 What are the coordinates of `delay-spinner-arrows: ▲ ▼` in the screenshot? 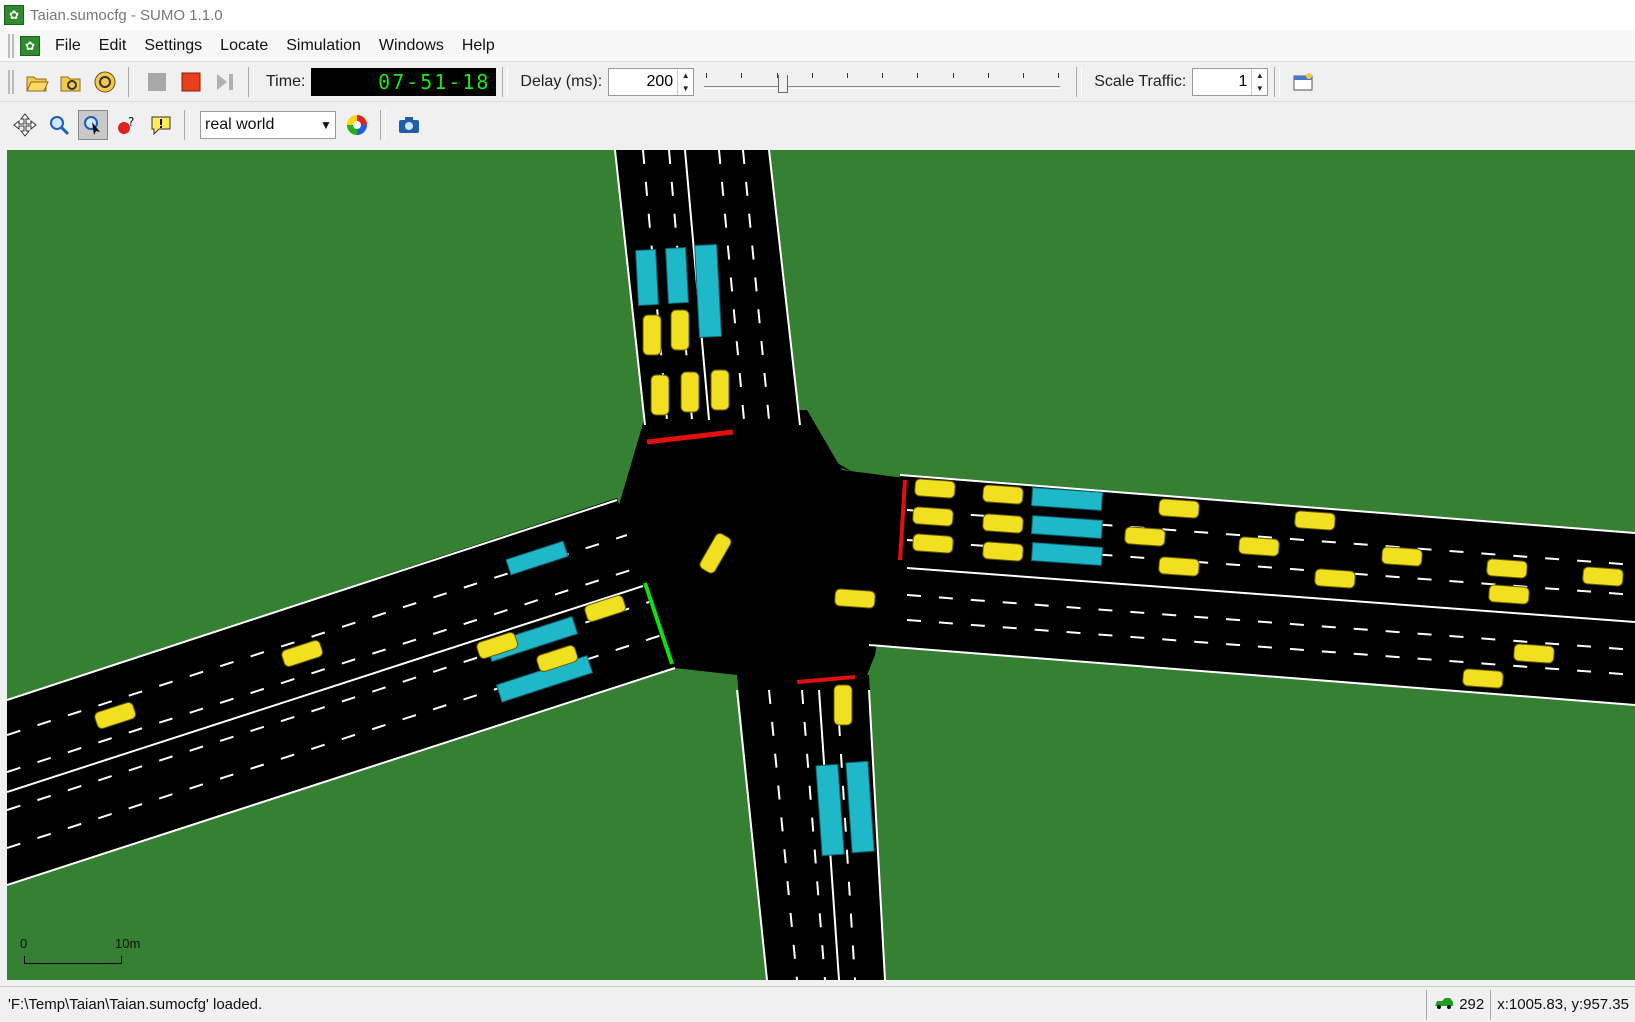 It's located at (685, 81).